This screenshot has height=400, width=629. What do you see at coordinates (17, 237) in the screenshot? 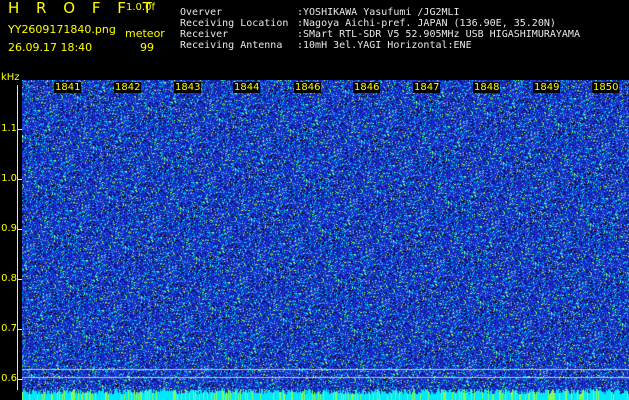
I see `y-axis-line` at bounding box center [17, 237].